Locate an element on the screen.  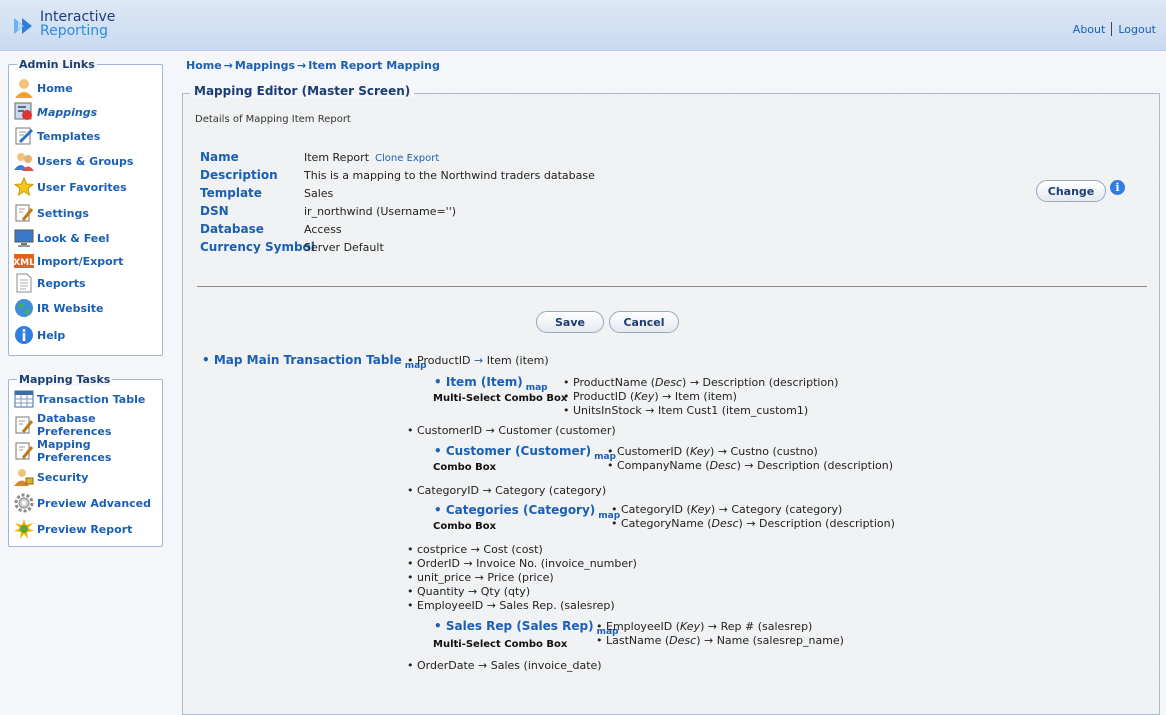
task-transaction-table: Transaction Table is located at coordinates (79, 399).